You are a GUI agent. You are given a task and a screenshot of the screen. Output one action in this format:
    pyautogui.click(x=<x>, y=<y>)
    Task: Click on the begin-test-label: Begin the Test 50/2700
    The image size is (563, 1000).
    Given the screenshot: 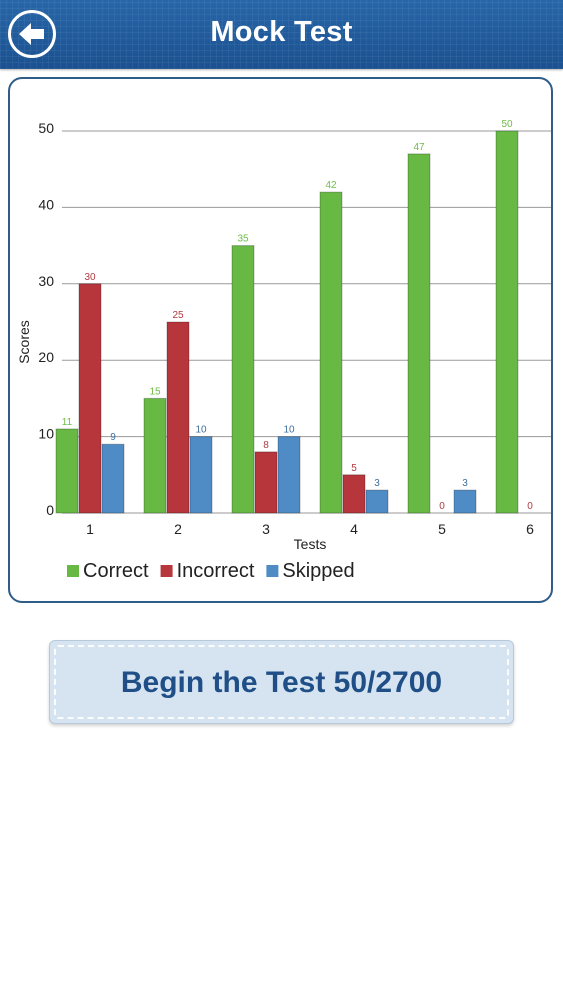 What is the action you would take?
    pyautogui.click(x=281, y=682)
    